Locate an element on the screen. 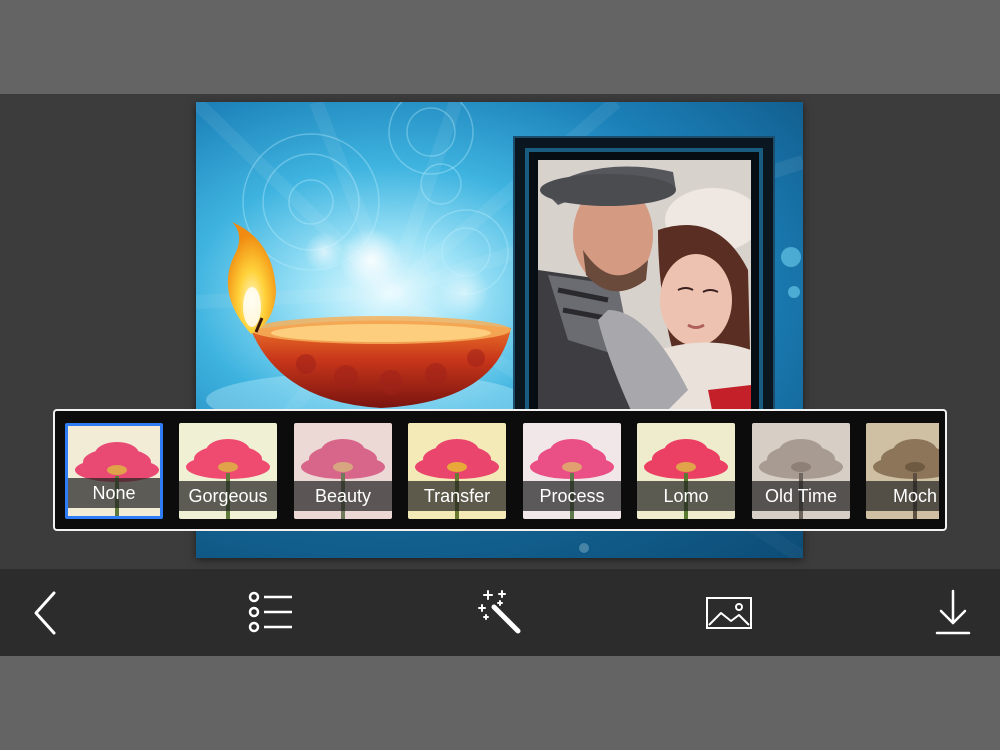 This screenshot has width=1000, height=750. couple-photo is located at coordinates (644, 287).